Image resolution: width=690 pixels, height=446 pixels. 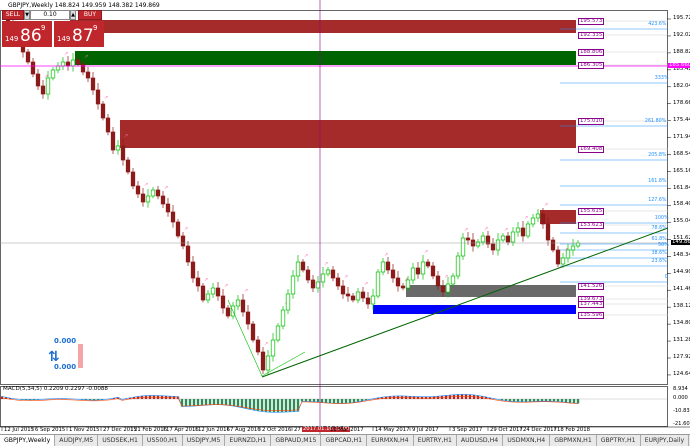 What do you see at coordinates (681, 306) in the screenshot?
I see `price-axis-label: 138.120` at bounding box center [681, 306].